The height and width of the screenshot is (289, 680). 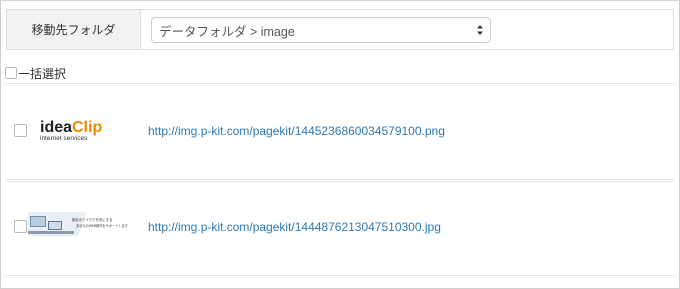 What do you see at coordinates (92, 219) in the screenshot?
I see `banner-line-1: 御社のアイデアを形にする` at bounding box center [92, 219].